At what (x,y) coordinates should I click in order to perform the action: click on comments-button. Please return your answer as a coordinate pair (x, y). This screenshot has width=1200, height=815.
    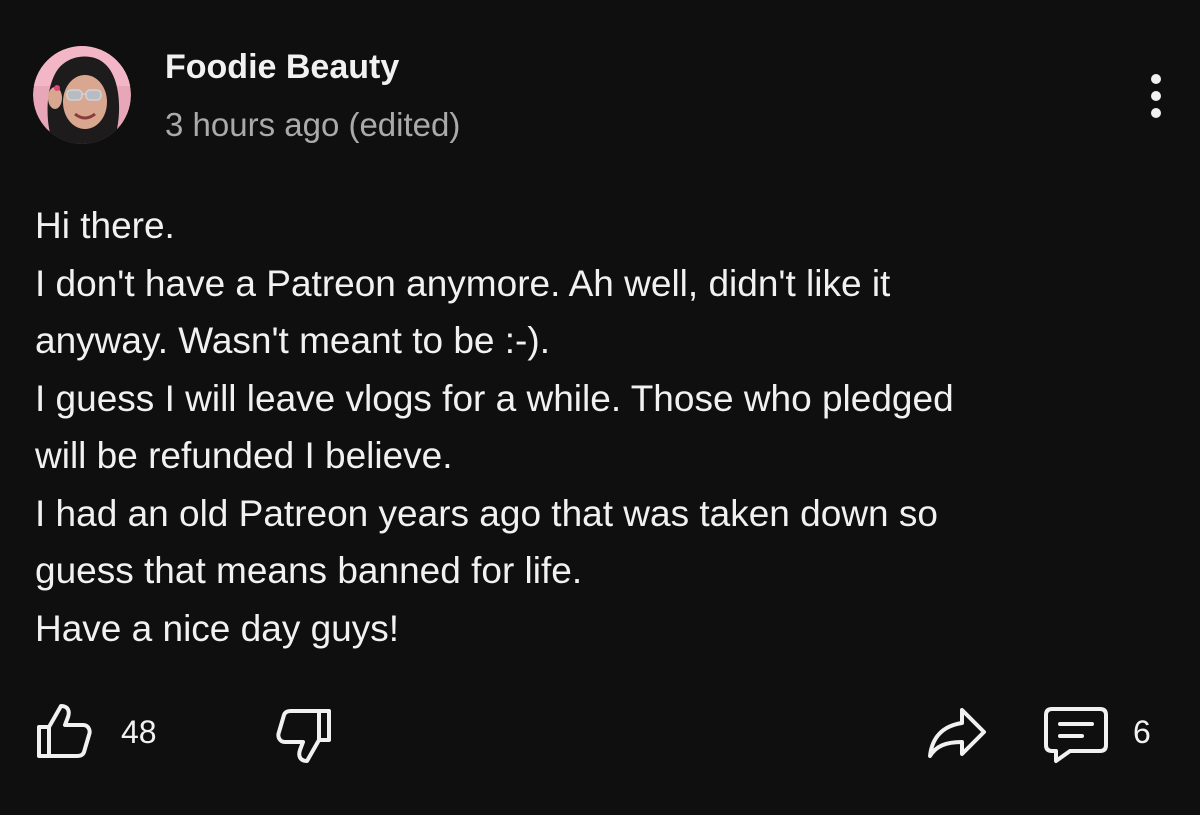
    Looking at the image, I should click on (1077, 735).